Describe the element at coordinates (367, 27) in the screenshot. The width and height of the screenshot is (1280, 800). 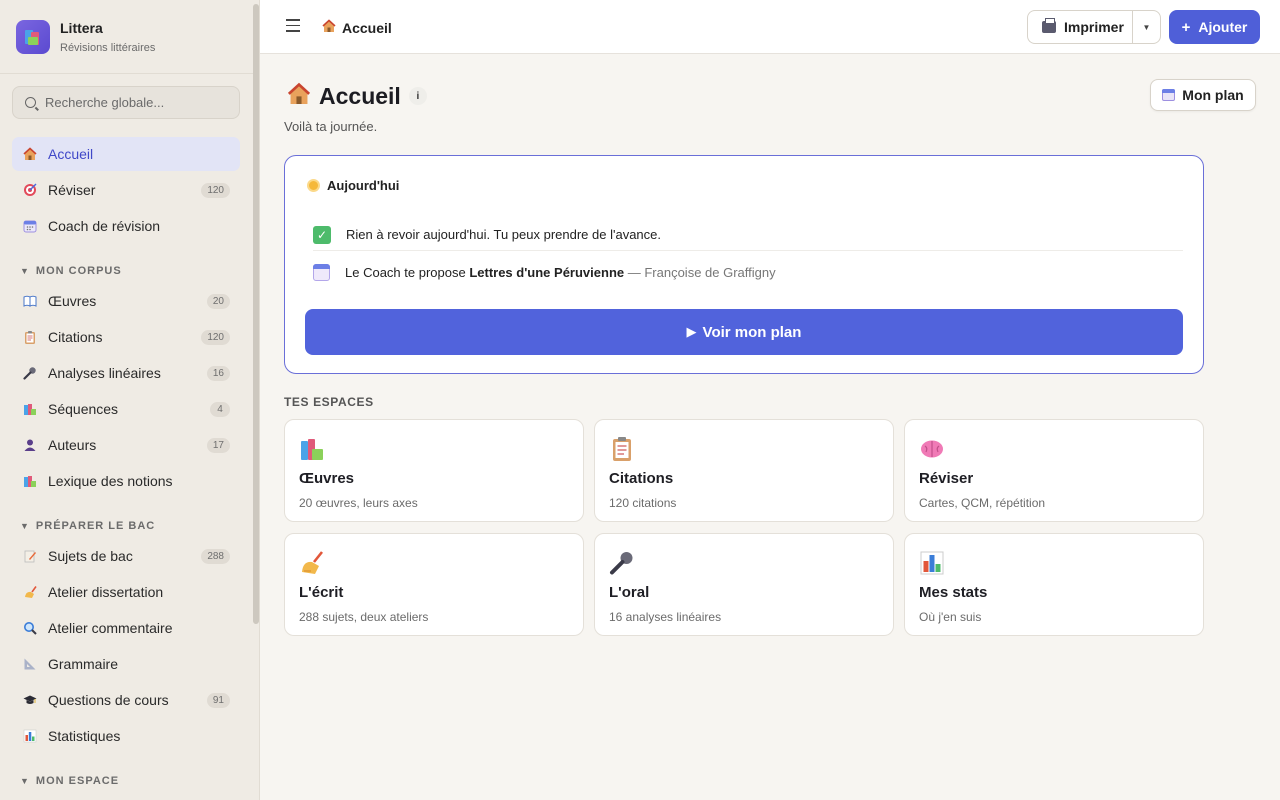
I see `breadcrumb-label: Accueil` at that location.